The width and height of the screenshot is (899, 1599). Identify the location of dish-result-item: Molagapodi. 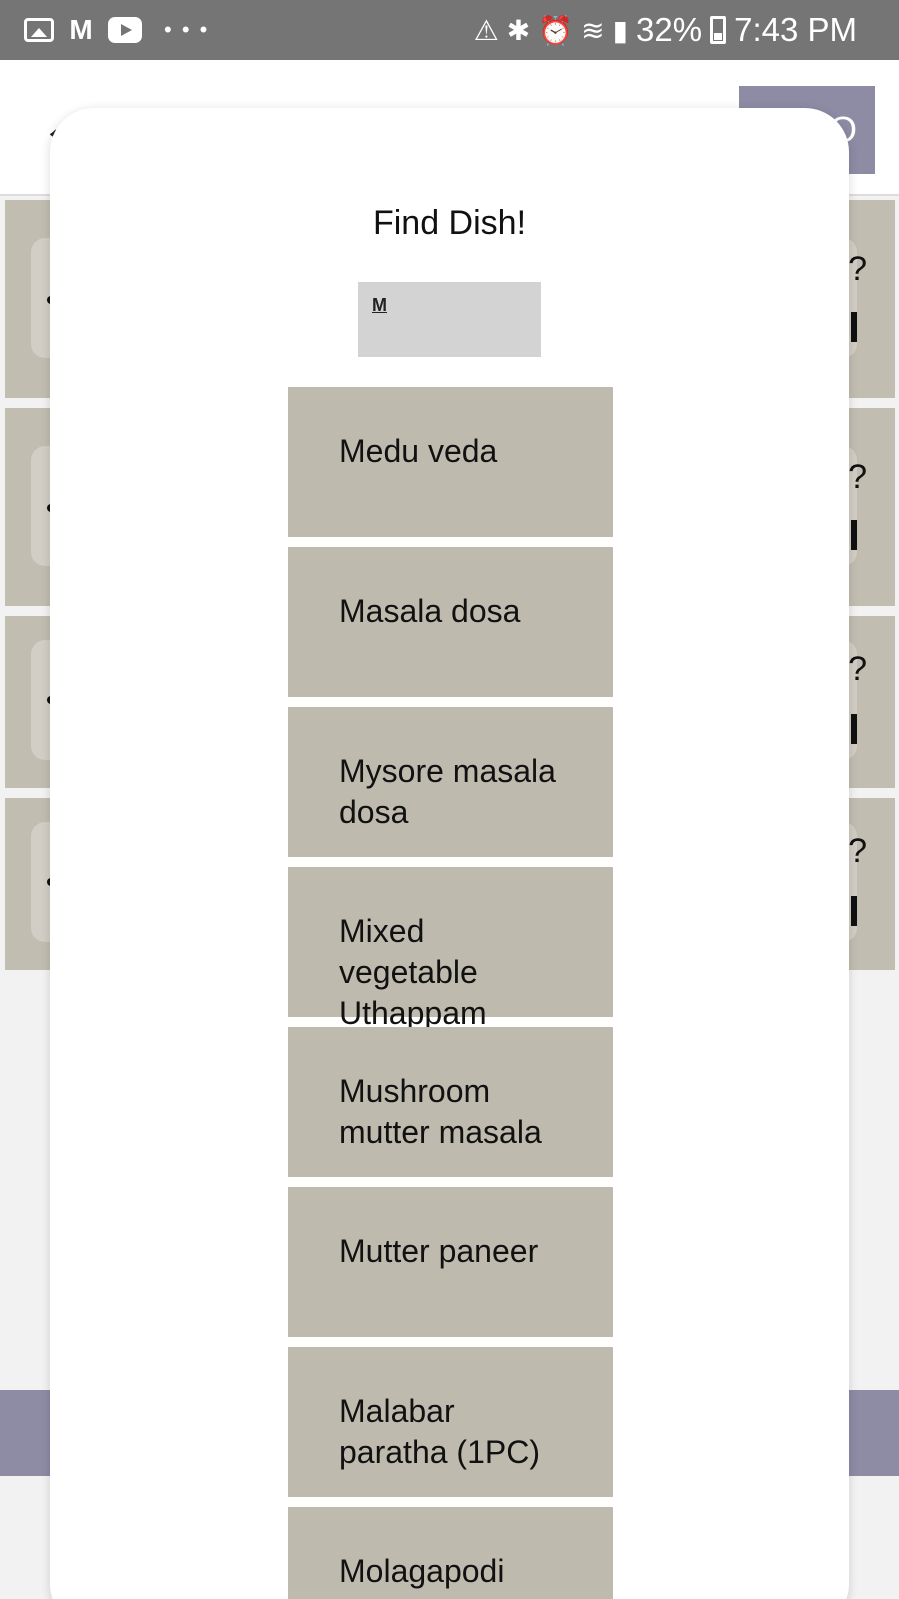
(450, 1553).